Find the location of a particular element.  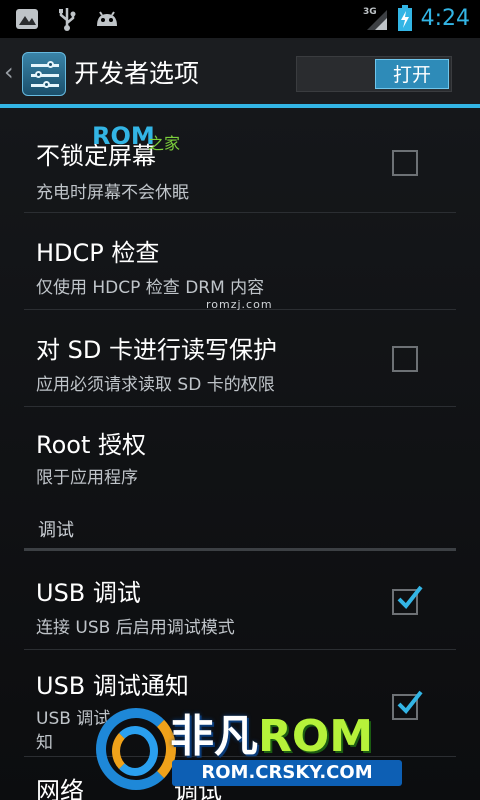

page-title: 开发者选项 is located at coordinates (137, 73).